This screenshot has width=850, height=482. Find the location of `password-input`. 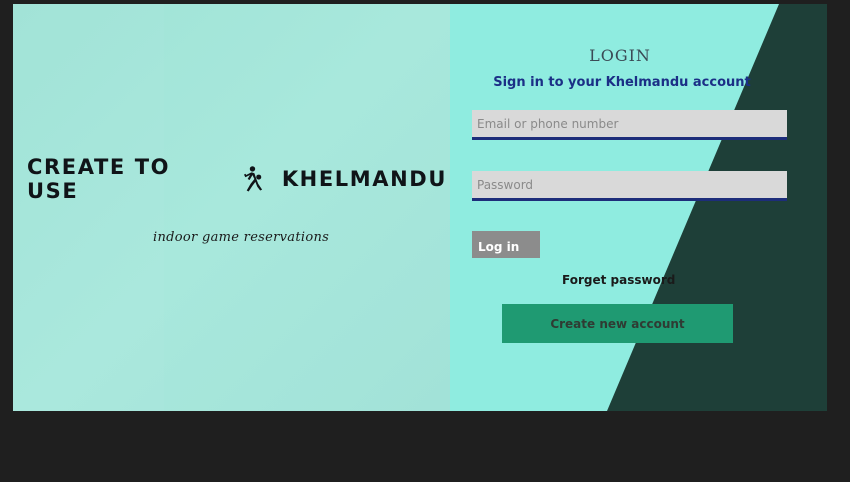

password-input is located at coordinates (629, 186).